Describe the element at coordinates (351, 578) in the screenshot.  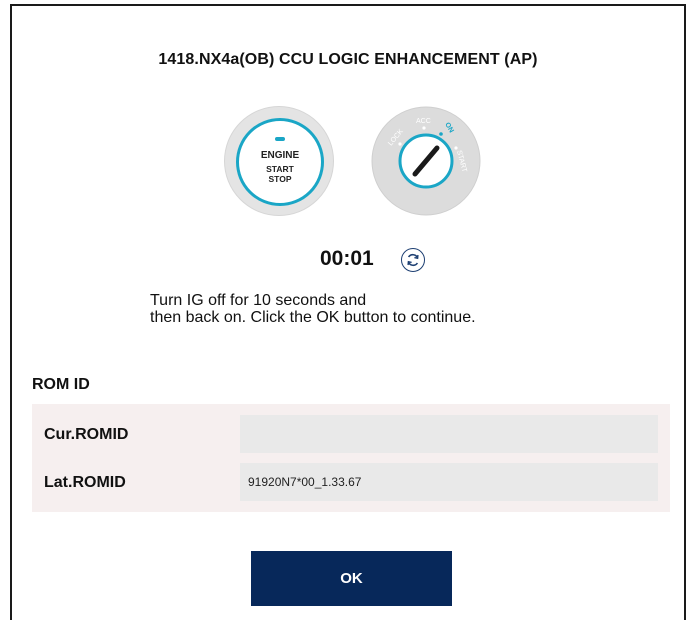
I see `ok-button: OK` at that location.